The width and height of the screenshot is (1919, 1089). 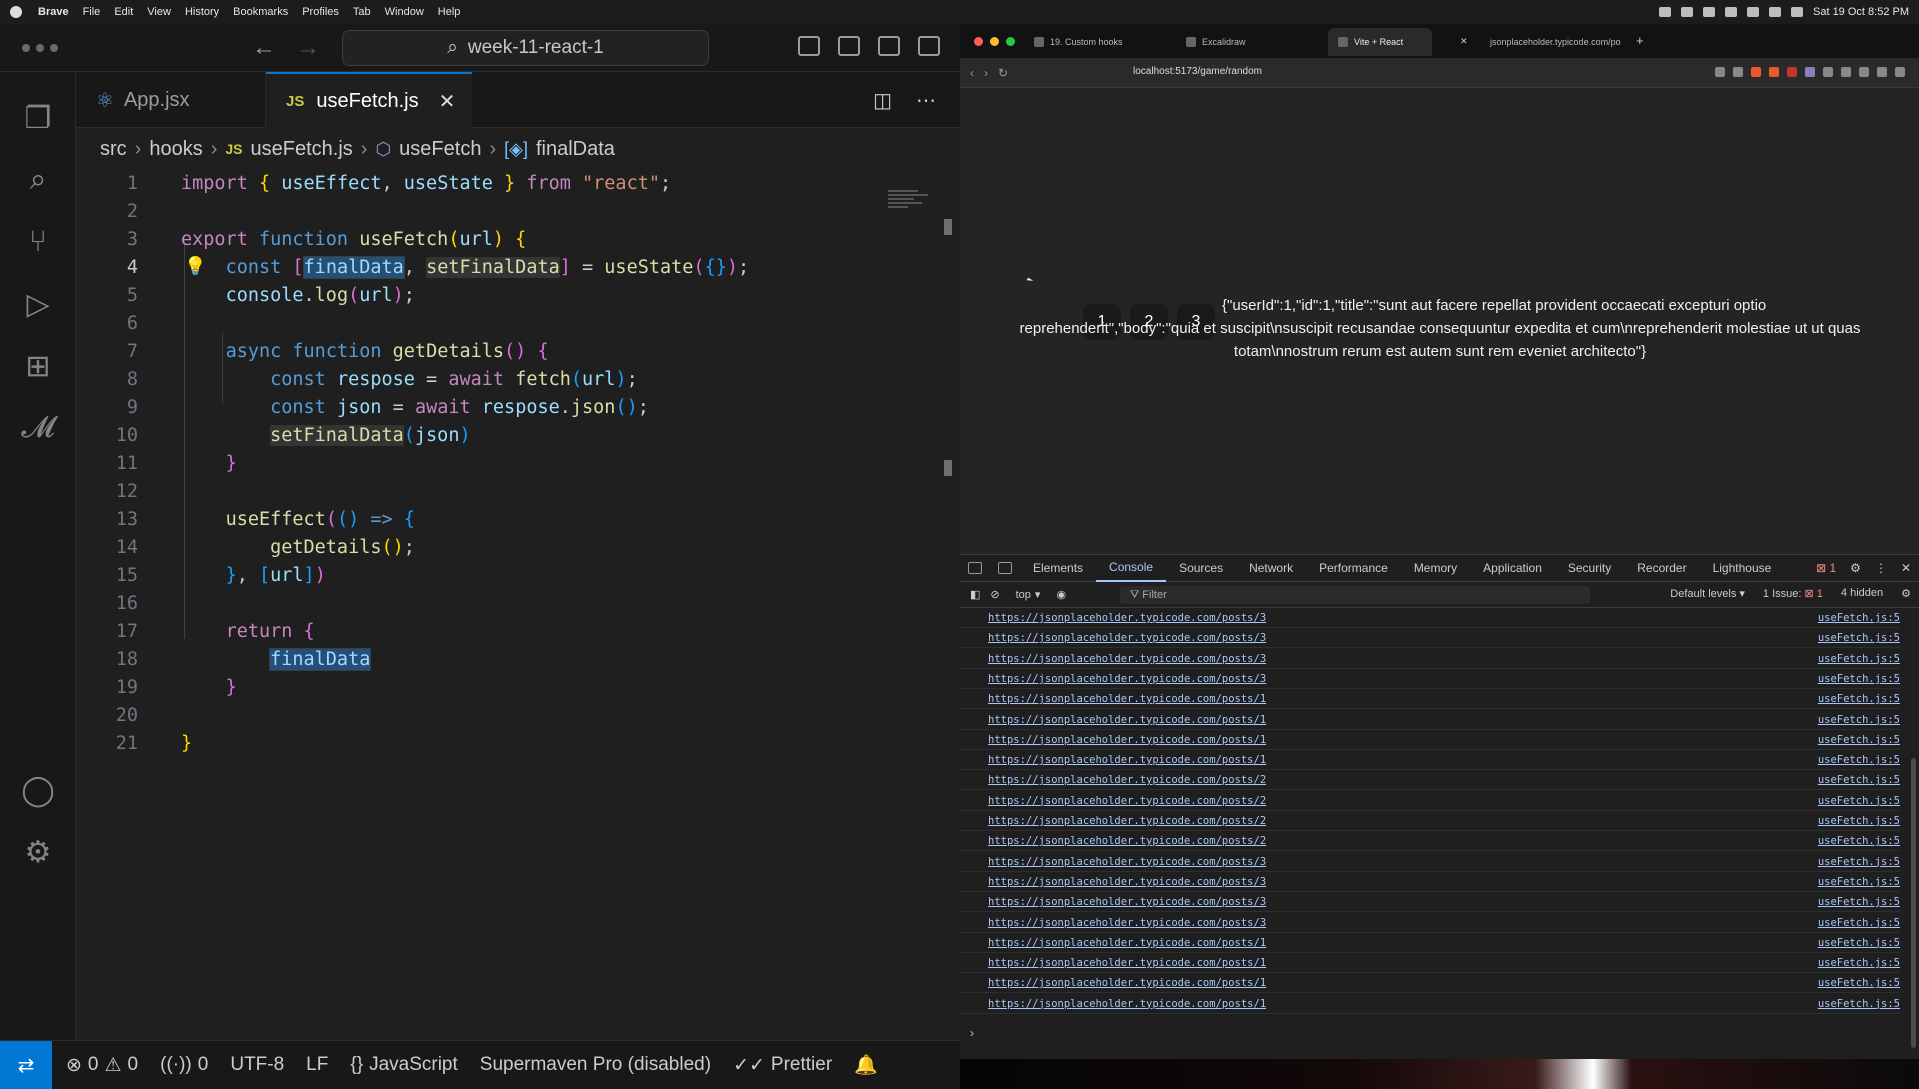 I want to click on vpn-icon, so click(x=1882, y=72).